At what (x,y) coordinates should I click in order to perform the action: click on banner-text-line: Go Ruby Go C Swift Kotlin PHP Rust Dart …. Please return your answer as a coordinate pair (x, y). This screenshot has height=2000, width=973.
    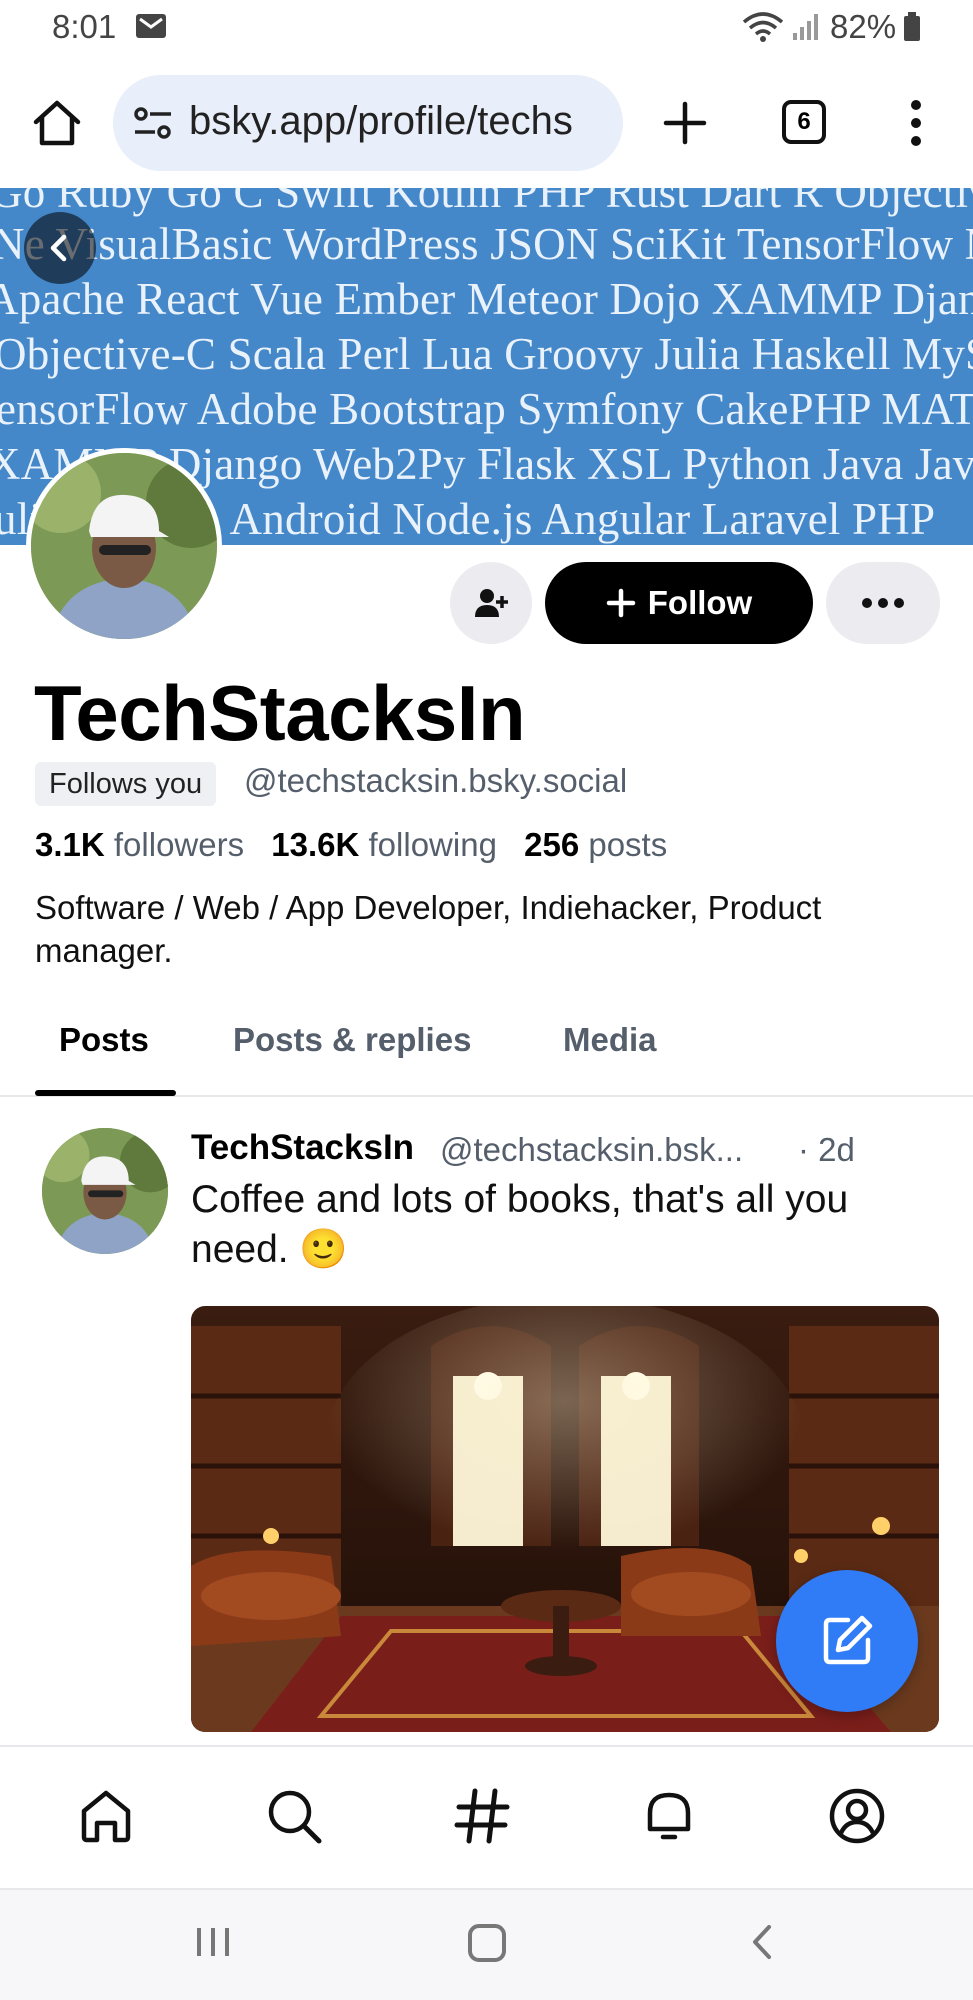
    Looking at the image, I should click on (486, 202).